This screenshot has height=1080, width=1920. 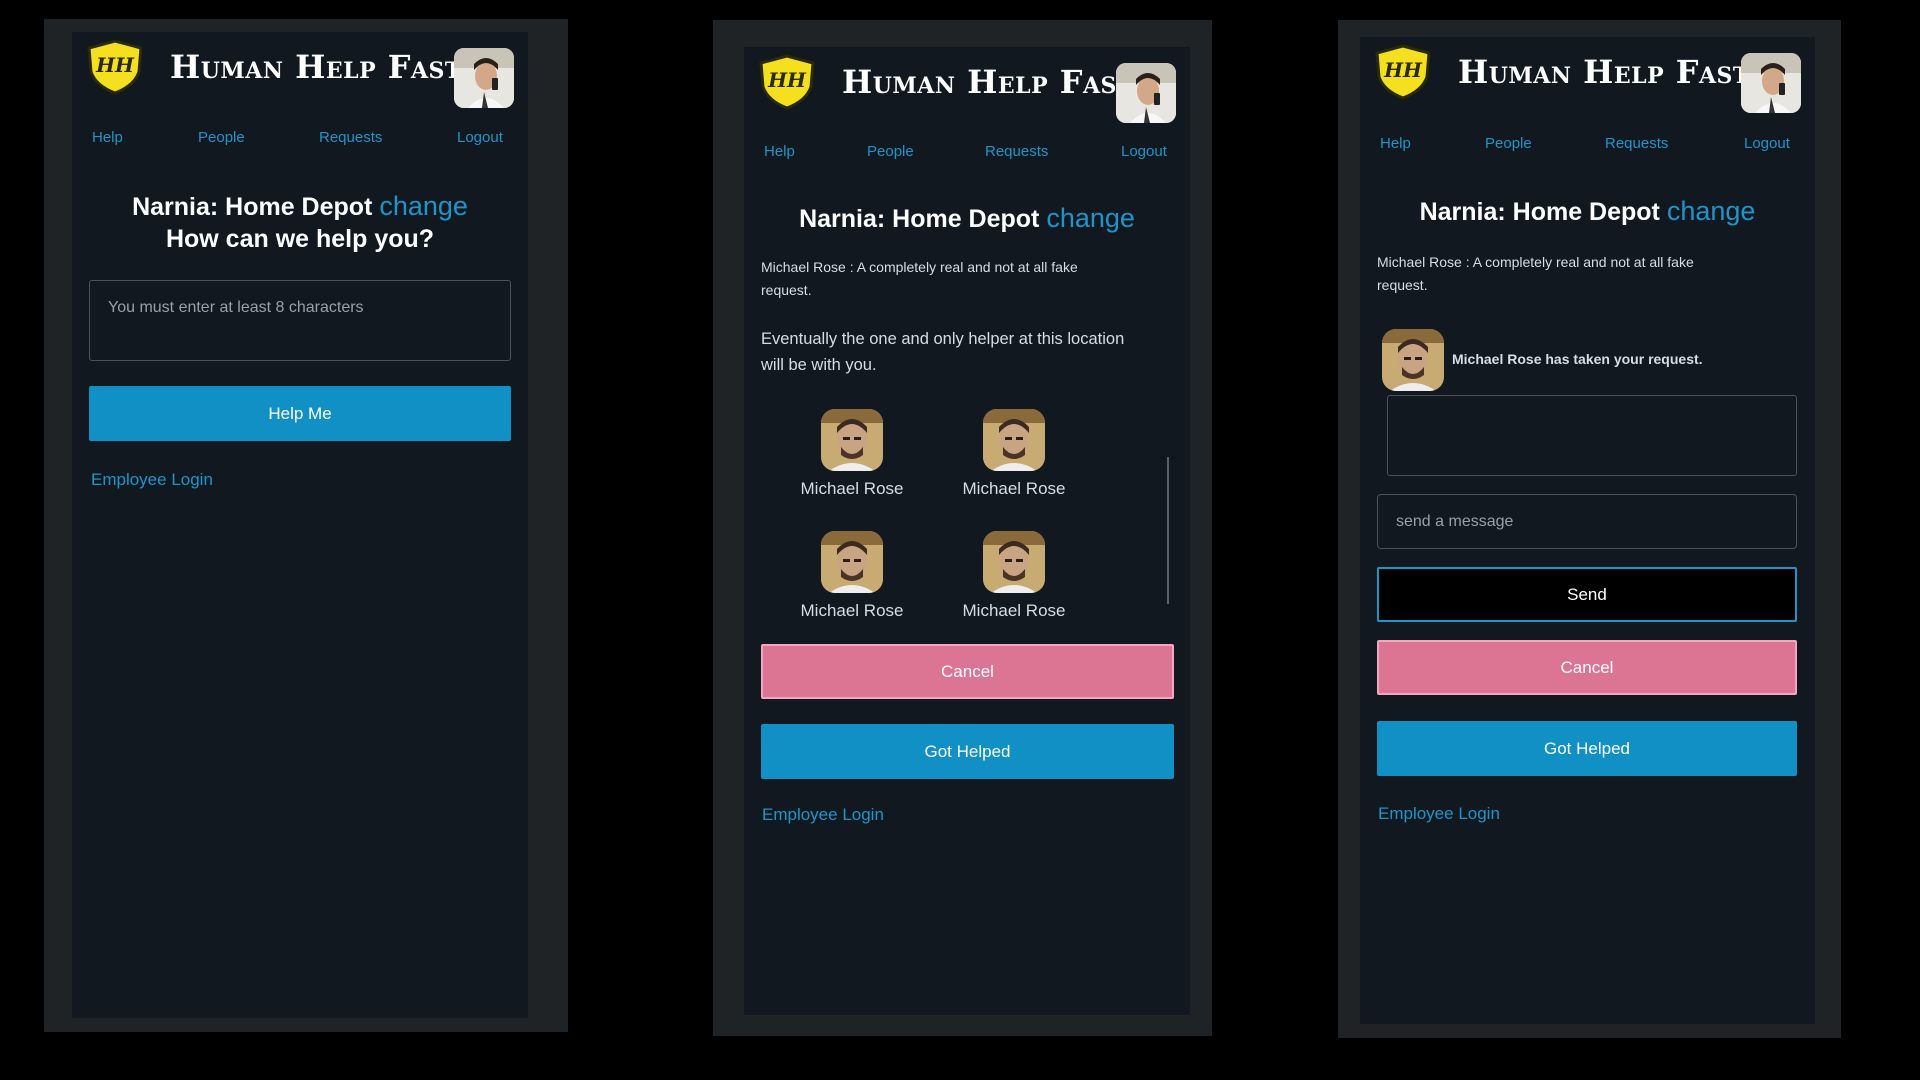 What do you see at coordinates (1168, 530) in the screenshot?
I see `helpers-scrollbar` at bounding box center [1168, 530].